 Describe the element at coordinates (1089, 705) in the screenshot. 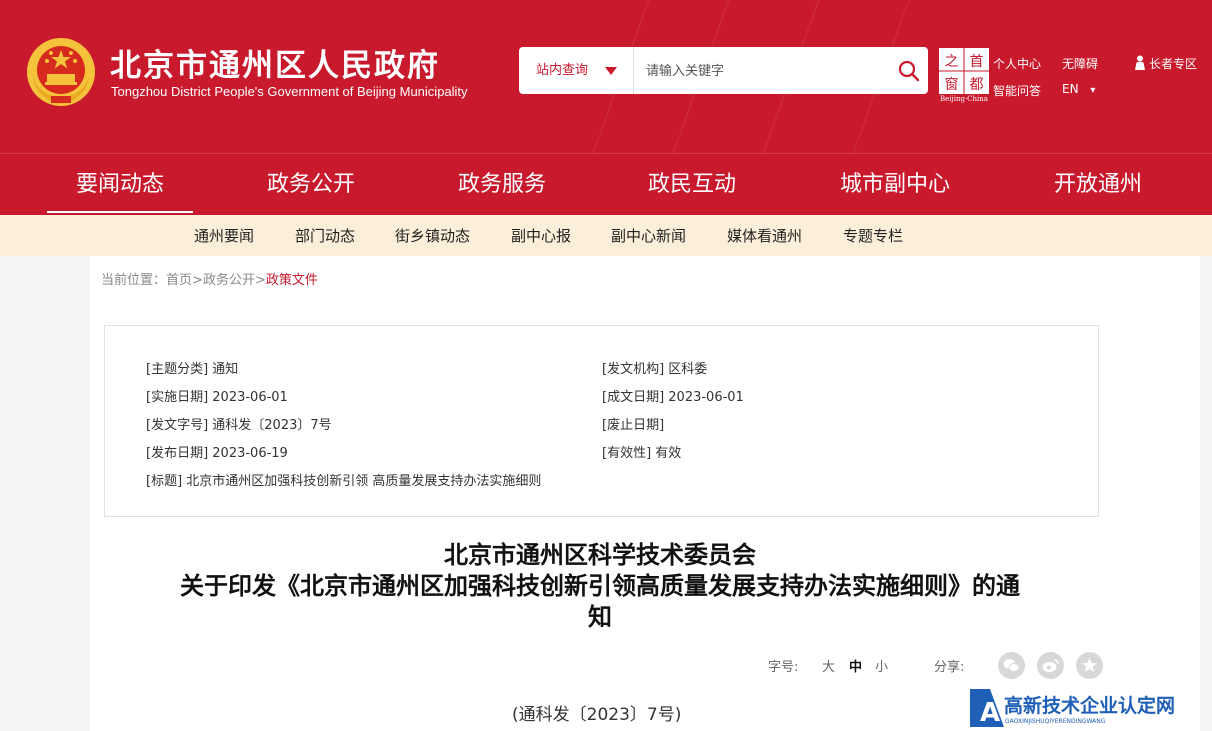

I see `watermark-text: 高新技术企业认定网` at that location.